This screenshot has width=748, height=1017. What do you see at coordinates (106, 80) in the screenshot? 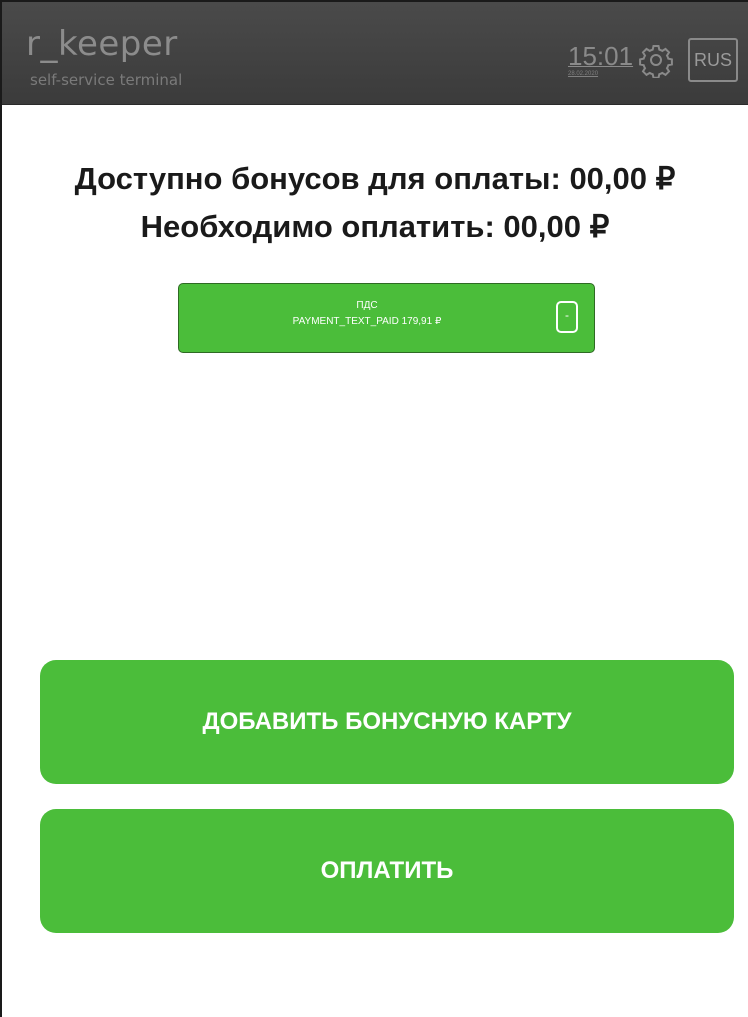
I see `brand-subtitle: self-service terminal` at bounding box center [106, 80].